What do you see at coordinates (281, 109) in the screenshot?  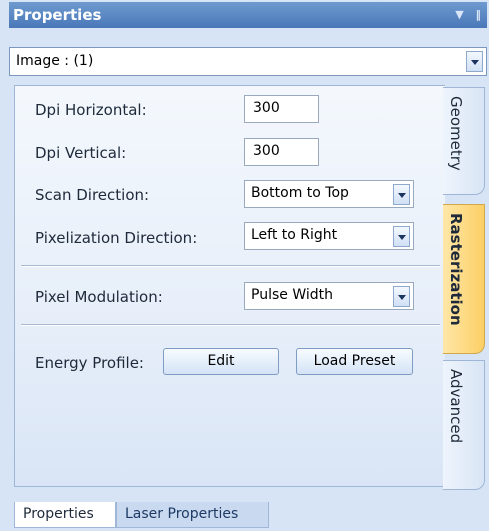 I see `dpi-horizontal-input: 300` at bounding box center [281, 109].